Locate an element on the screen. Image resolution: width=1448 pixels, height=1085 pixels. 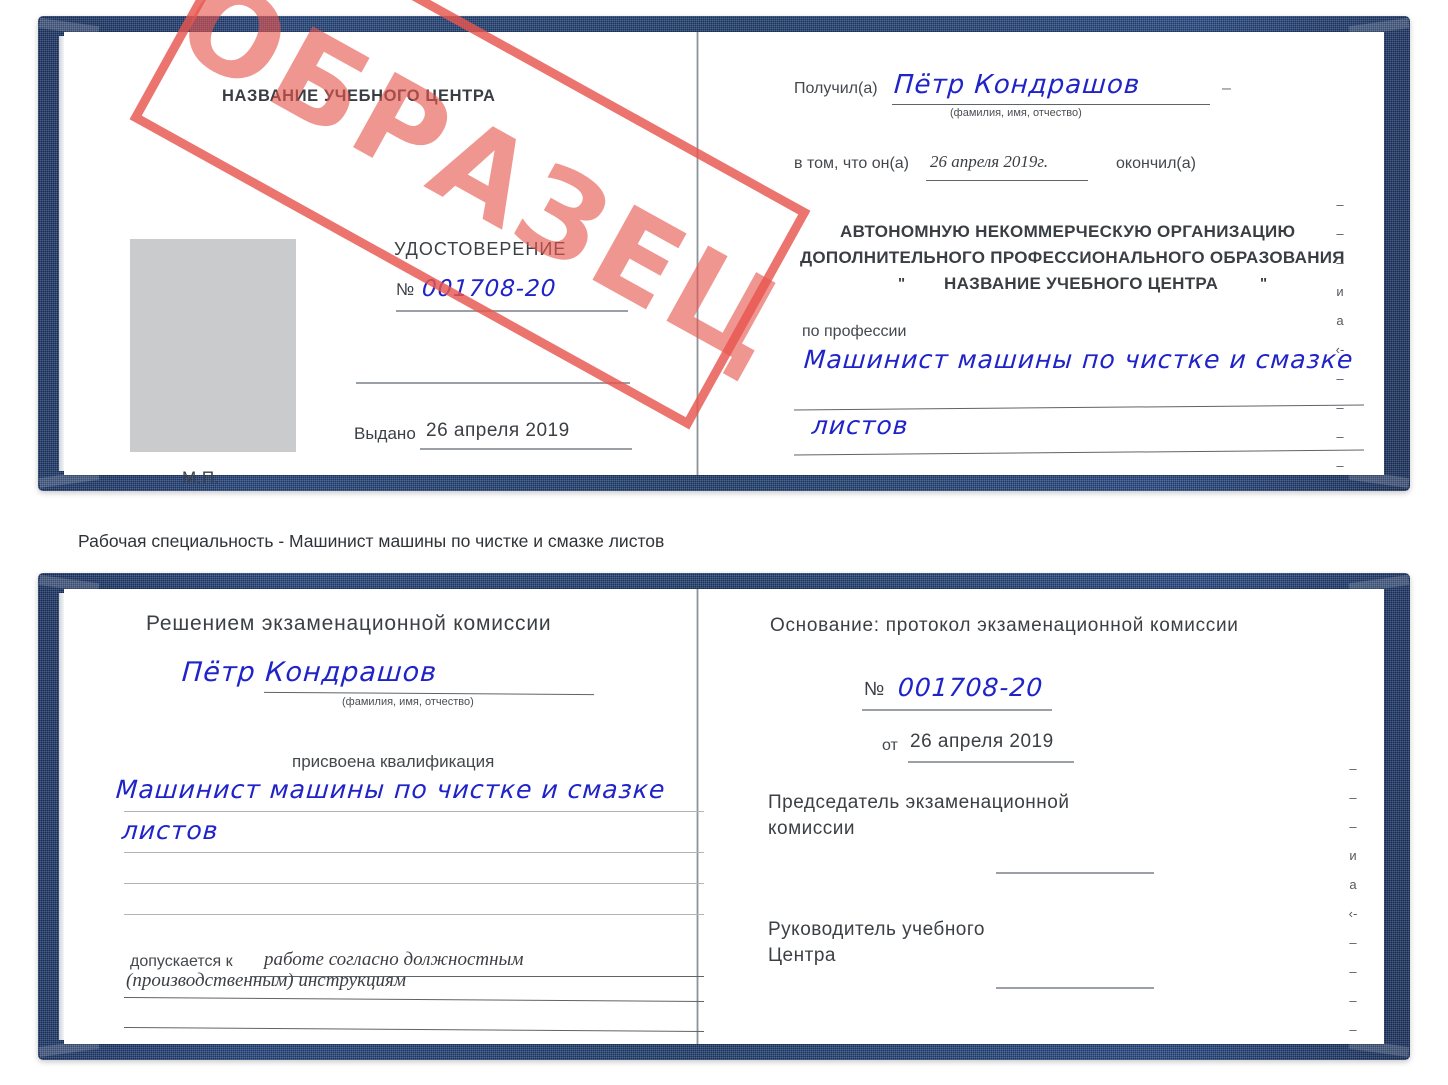
chairman-label-line-2: комиссии is located at coordinates (811, 828).